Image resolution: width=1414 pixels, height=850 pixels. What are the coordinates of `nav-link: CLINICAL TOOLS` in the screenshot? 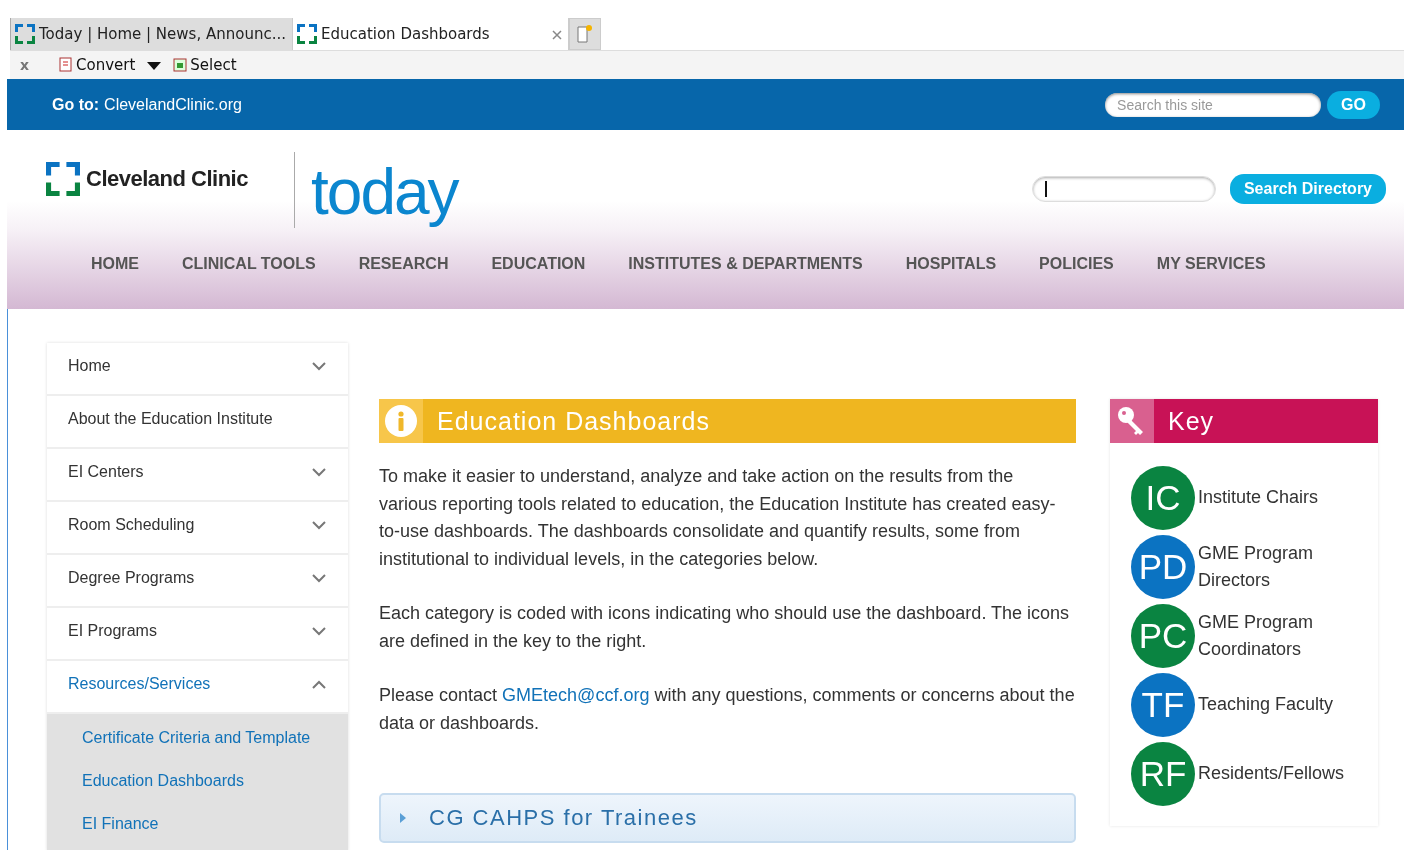 It's located at (249, 264).